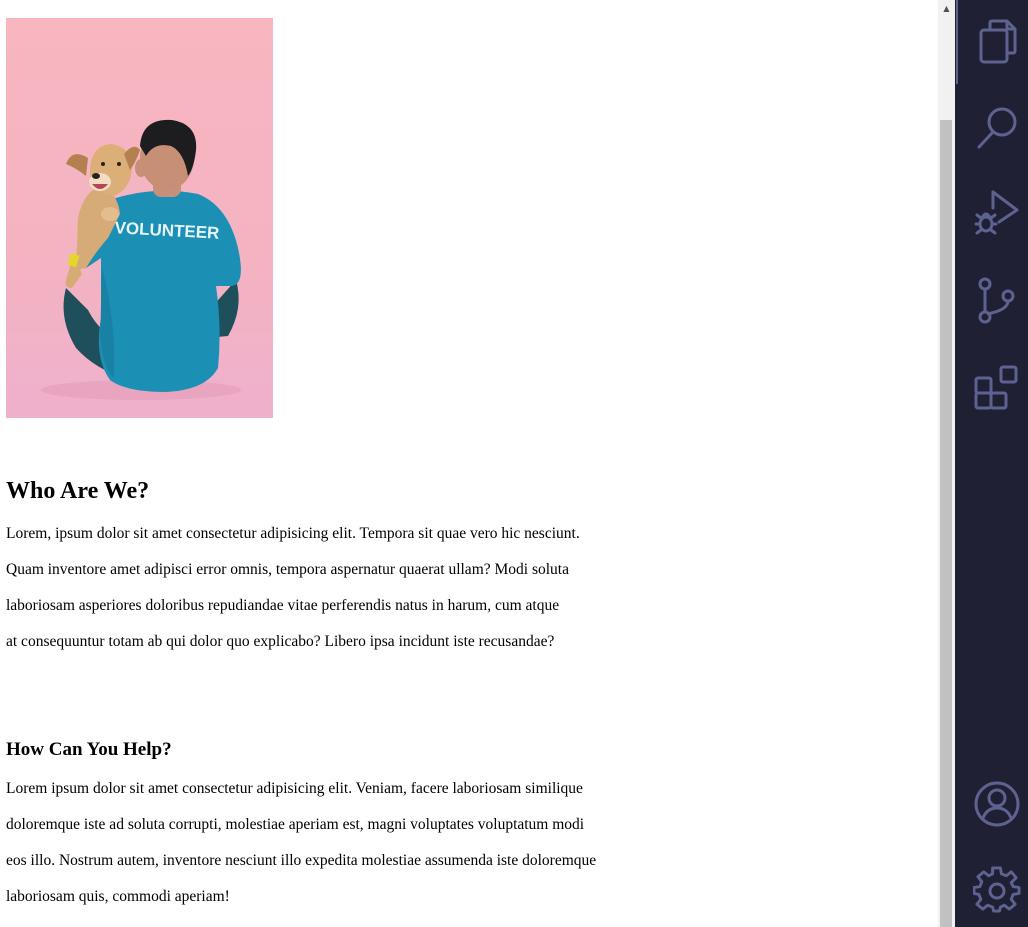 The image size is (1028, 927). What do you see at coordinates (997, 128) in the screenshot?
I see `search-icon` at bounding box center [997, 128].